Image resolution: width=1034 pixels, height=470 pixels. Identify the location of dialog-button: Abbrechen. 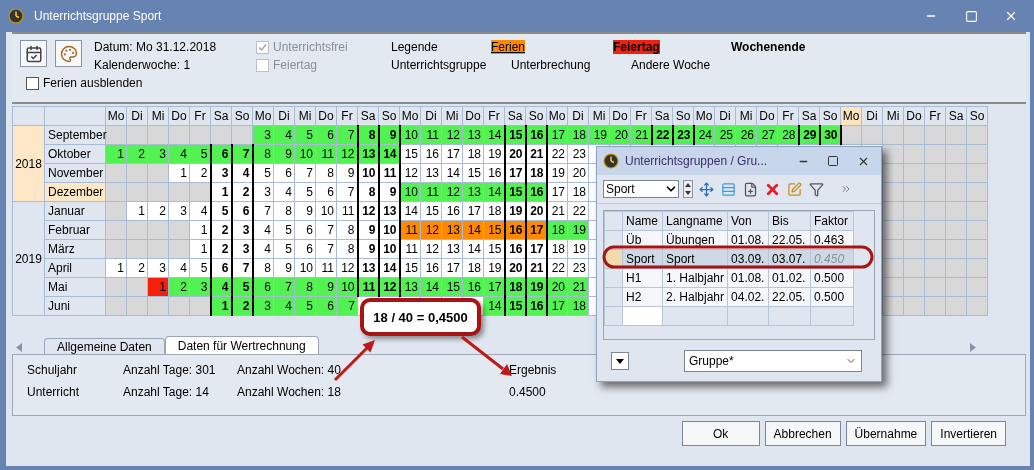
(802, 433).